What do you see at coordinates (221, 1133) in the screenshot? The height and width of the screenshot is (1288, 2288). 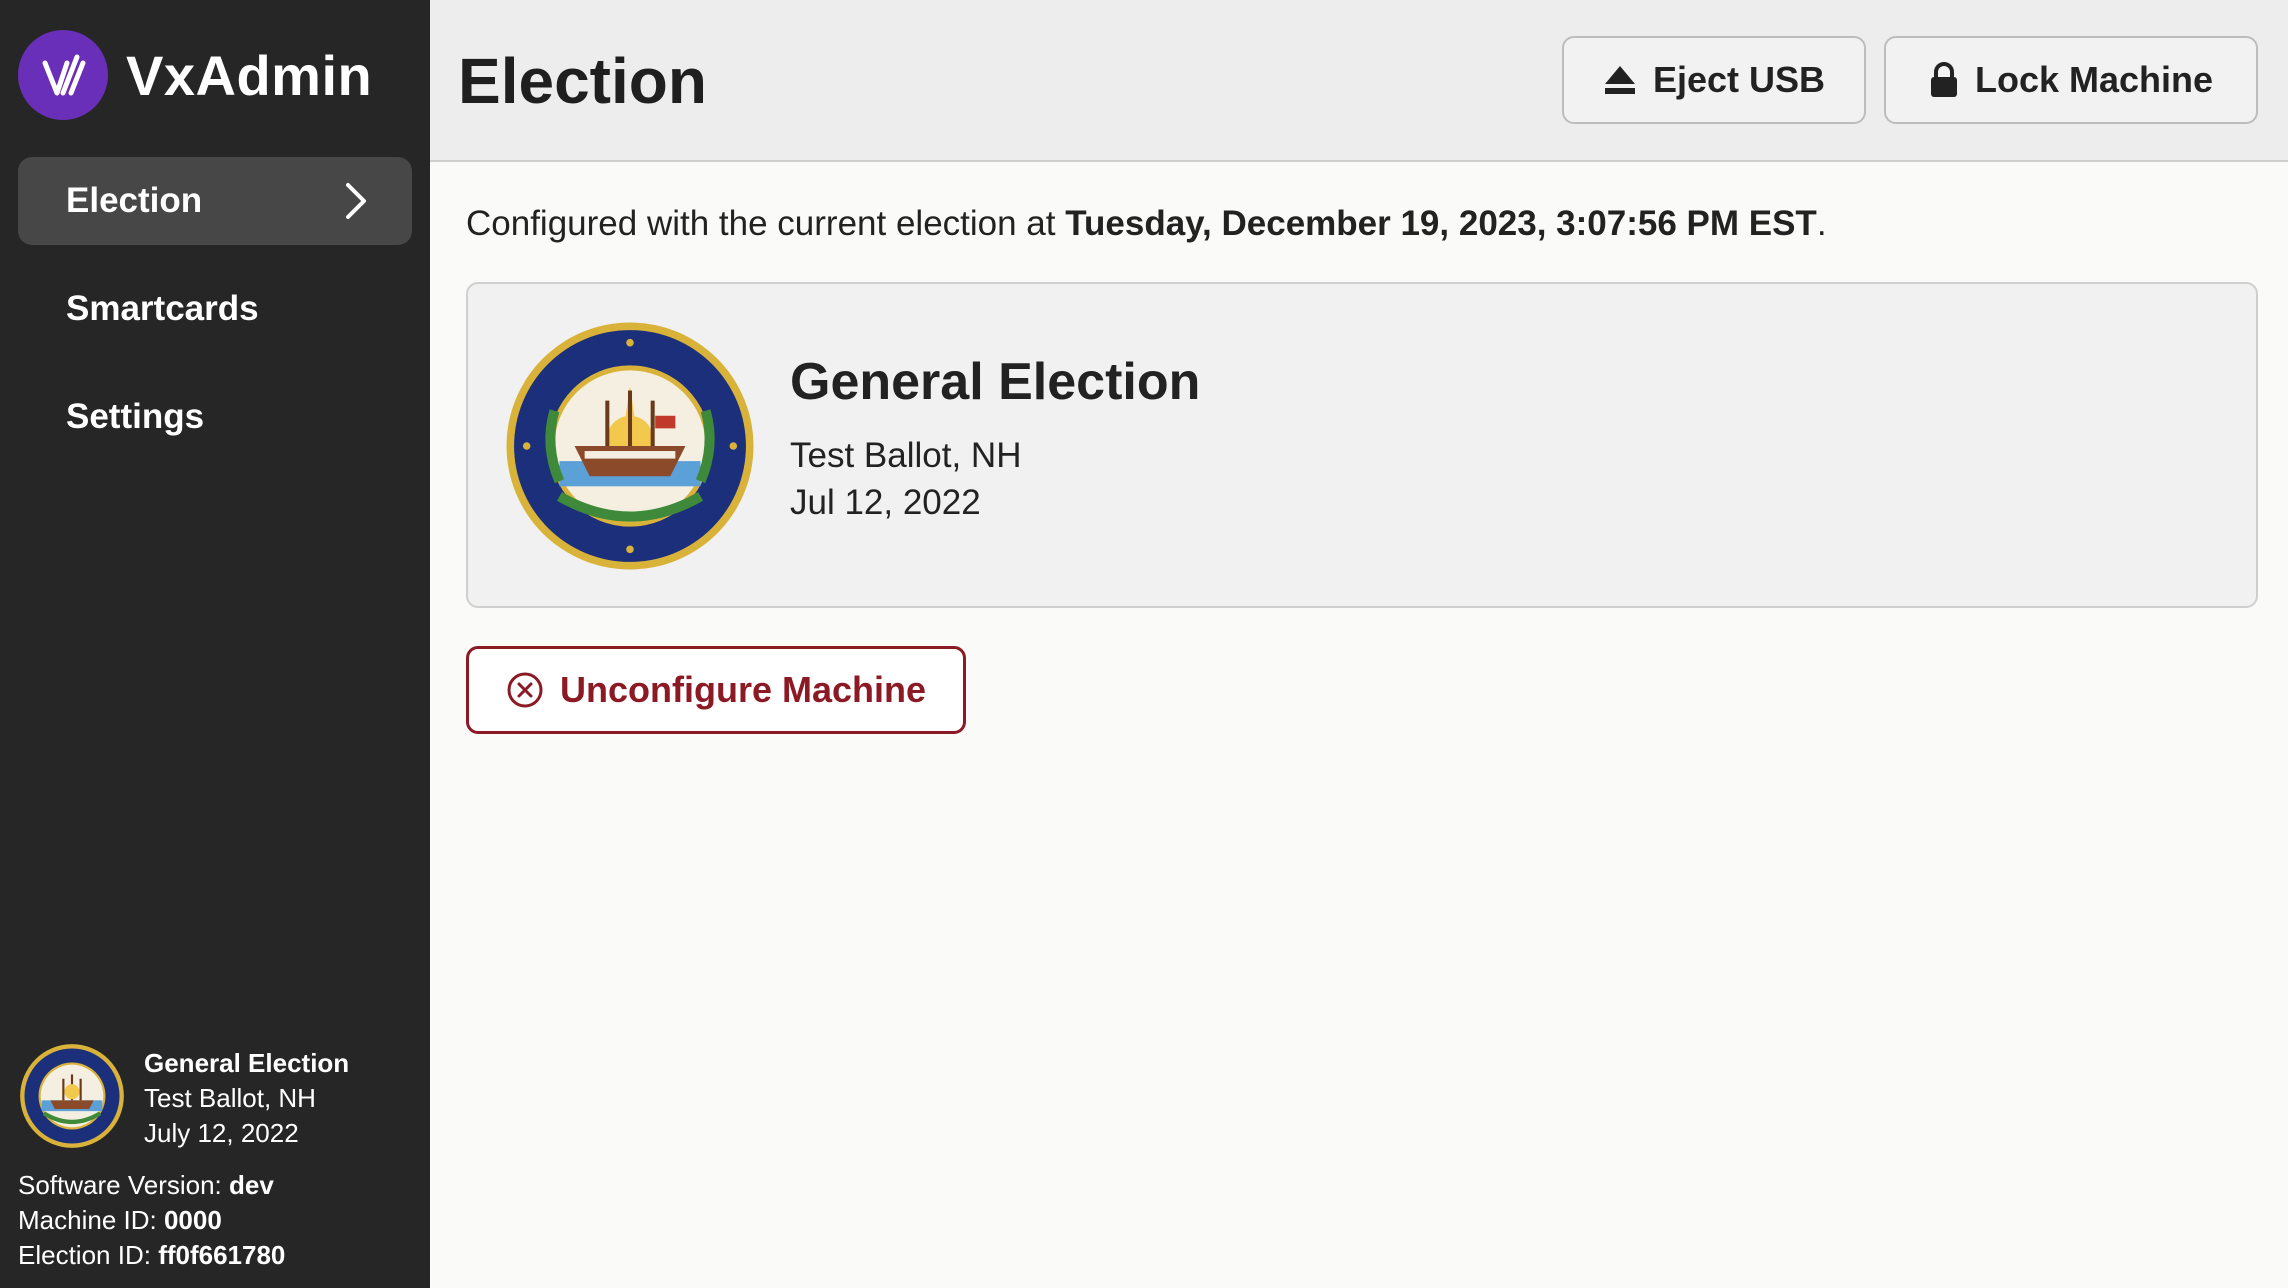 I see `sidebar-election-date: July 12, 2022` at bounding box center [221, 1133].